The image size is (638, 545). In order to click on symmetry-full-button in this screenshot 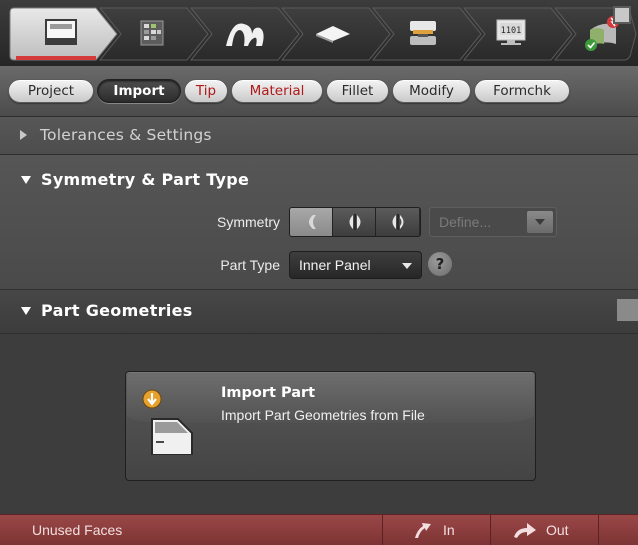, I will do `click(397, 222)`.